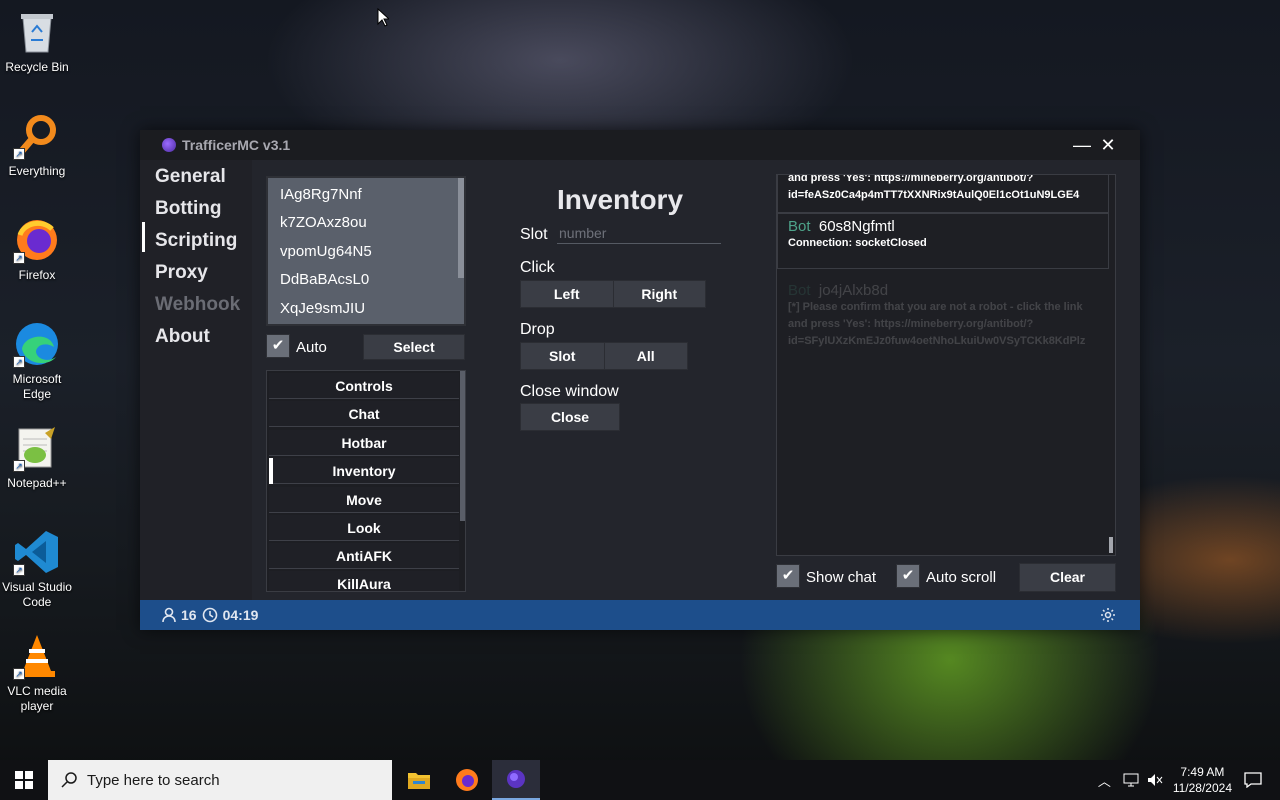 This screenshot has height=800, width=1280. Describe the element at coordinates (640, 780) in the screenshot. I see `taskbar: Type here to search ︿ 7:49 AM 11/28/2024` at that location.